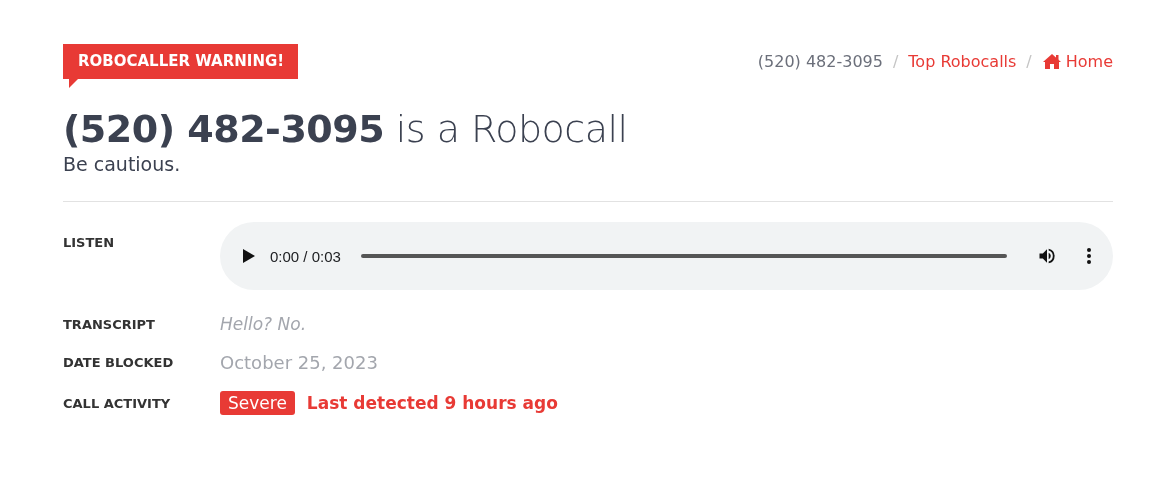 Image resolution: width=1155 pixels, height=477 pixels. What do you see at coordinates (962, 61) in the screenshot?
I see `breadcrumb-link: Top Robocalls` at bounding box center [962, 61].